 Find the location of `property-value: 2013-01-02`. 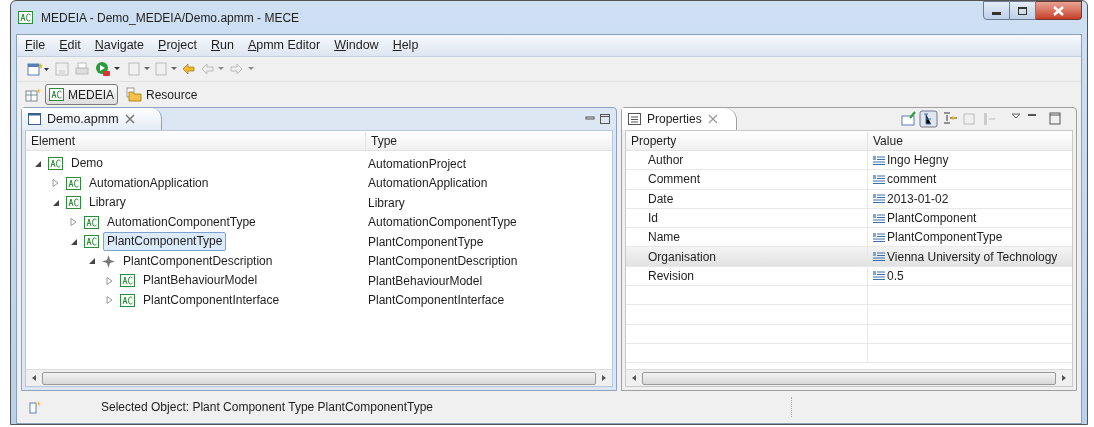

property-value: 2013-01-02 is located at coordinates (918, 199).